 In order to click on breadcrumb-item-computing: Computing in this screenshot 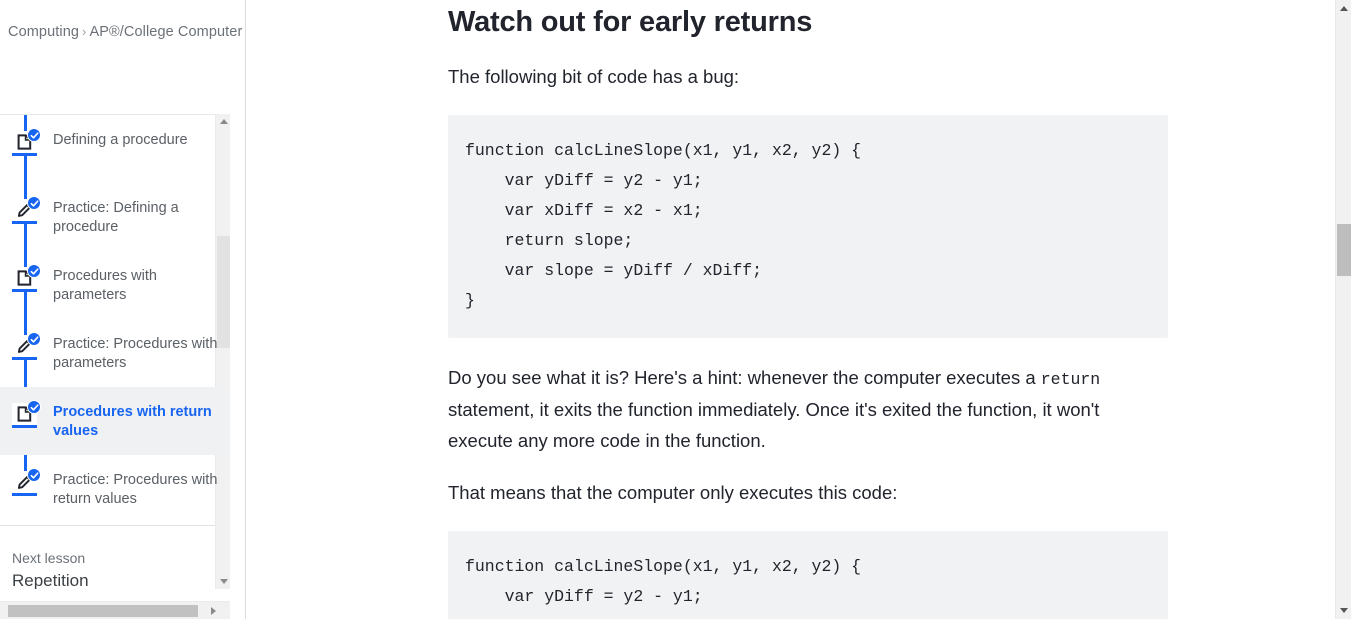, I will do `click(43, 32)`.